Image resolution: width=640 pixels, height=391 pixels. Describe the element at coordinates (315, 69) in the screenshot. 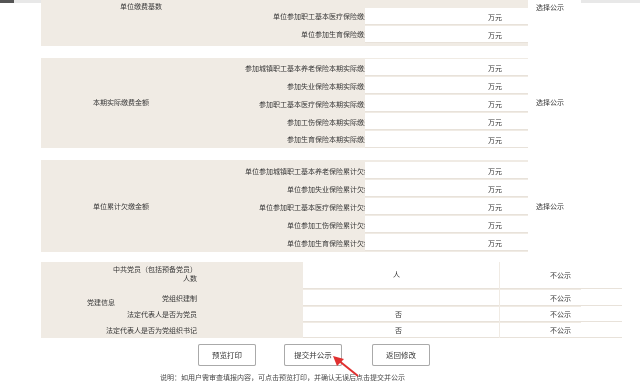

I see `row-label: 参加城镇职工基本养老保险本期实际缴费金额` at that location.